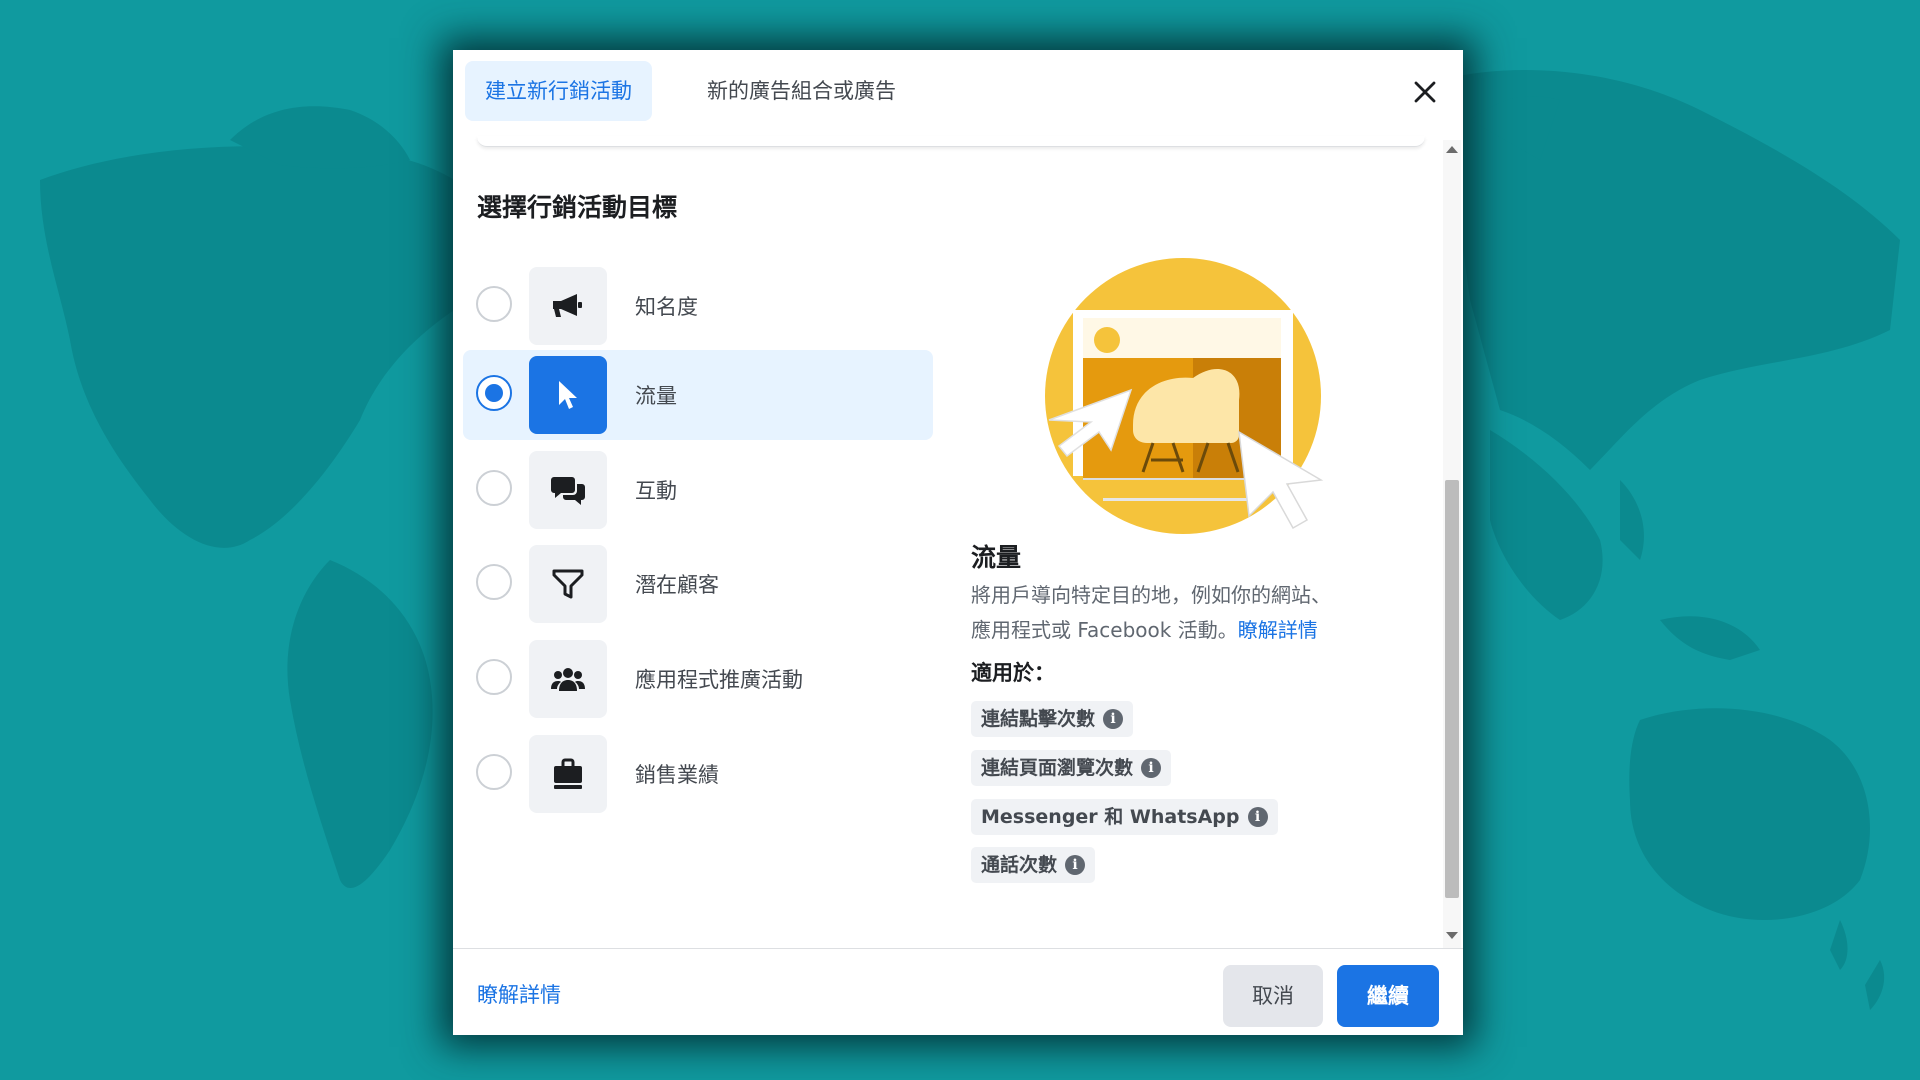 The height and width of the screenshot is (1080, 1920). I want to click on scrollbar, so click(1452, 544).